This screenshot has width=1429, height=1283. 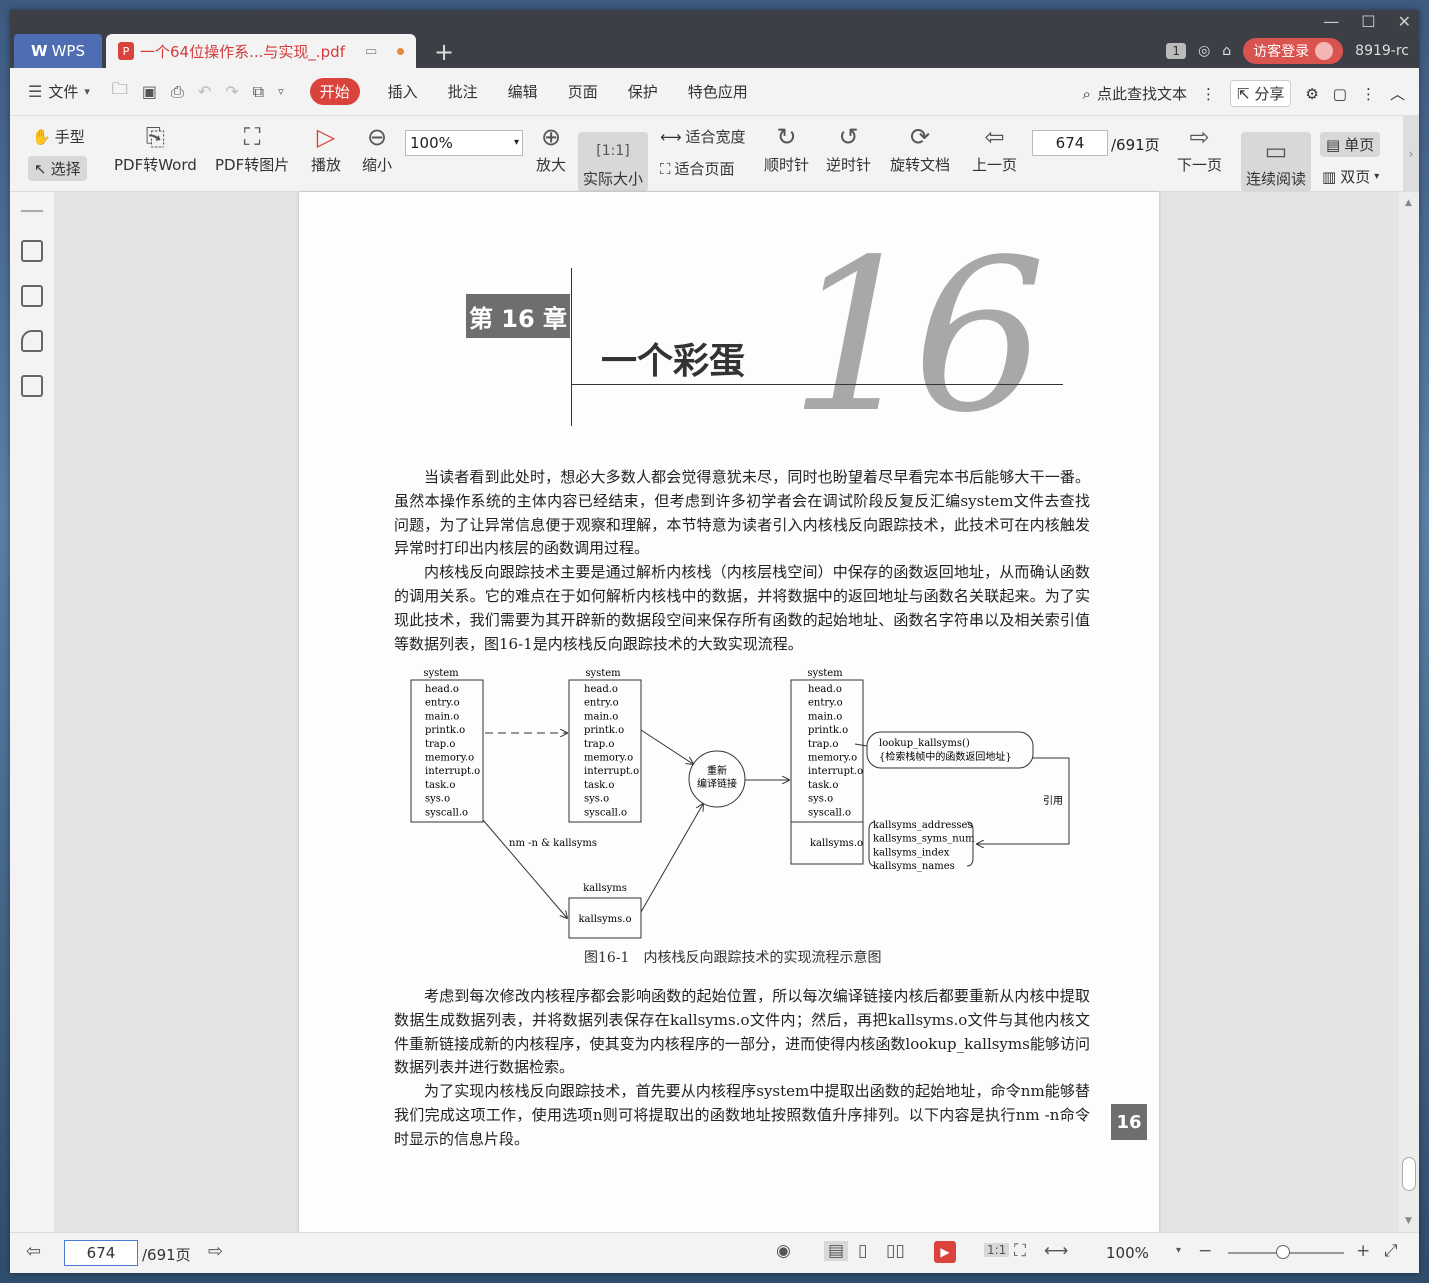 What do you see at coordinates (703, 136) in the screenshot?
I see `fit-width-button: ⟷ 适合宽度` at bounding box center [703, 136].